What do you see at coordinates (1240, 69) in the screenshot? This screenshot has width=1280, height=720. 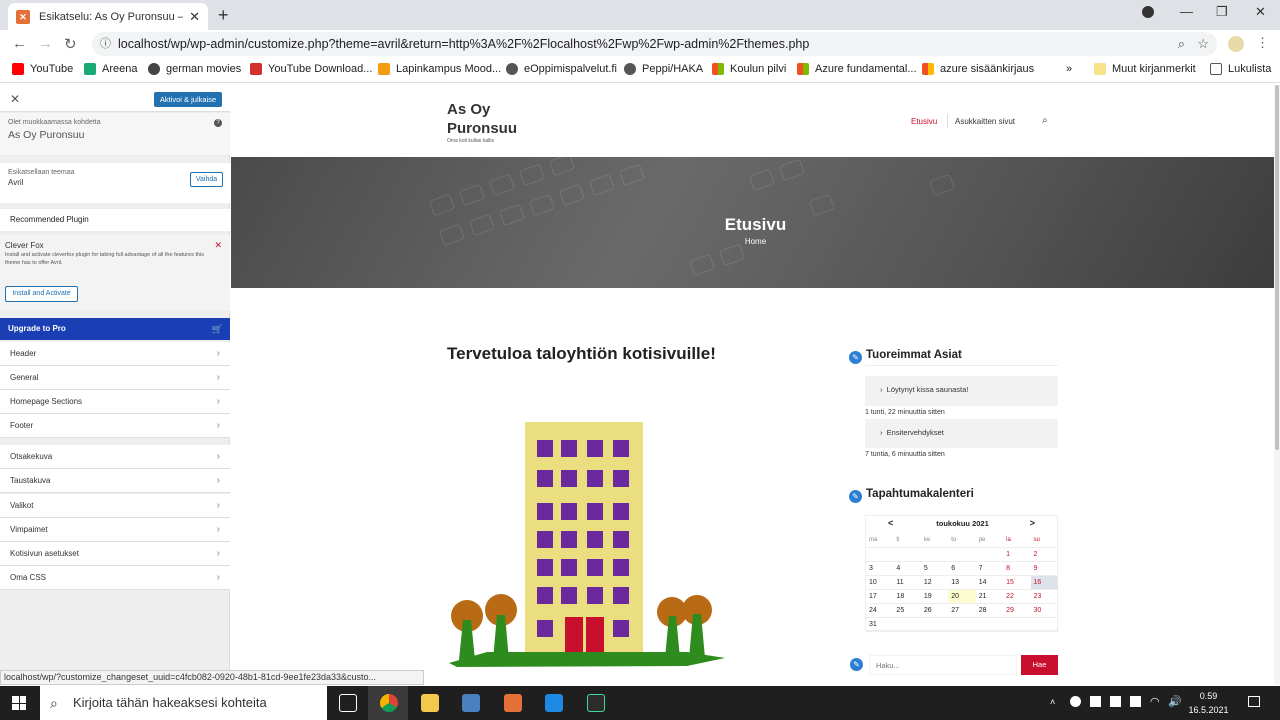 I see `reading-list: Lukulista` at bounding box center [1240, 69].